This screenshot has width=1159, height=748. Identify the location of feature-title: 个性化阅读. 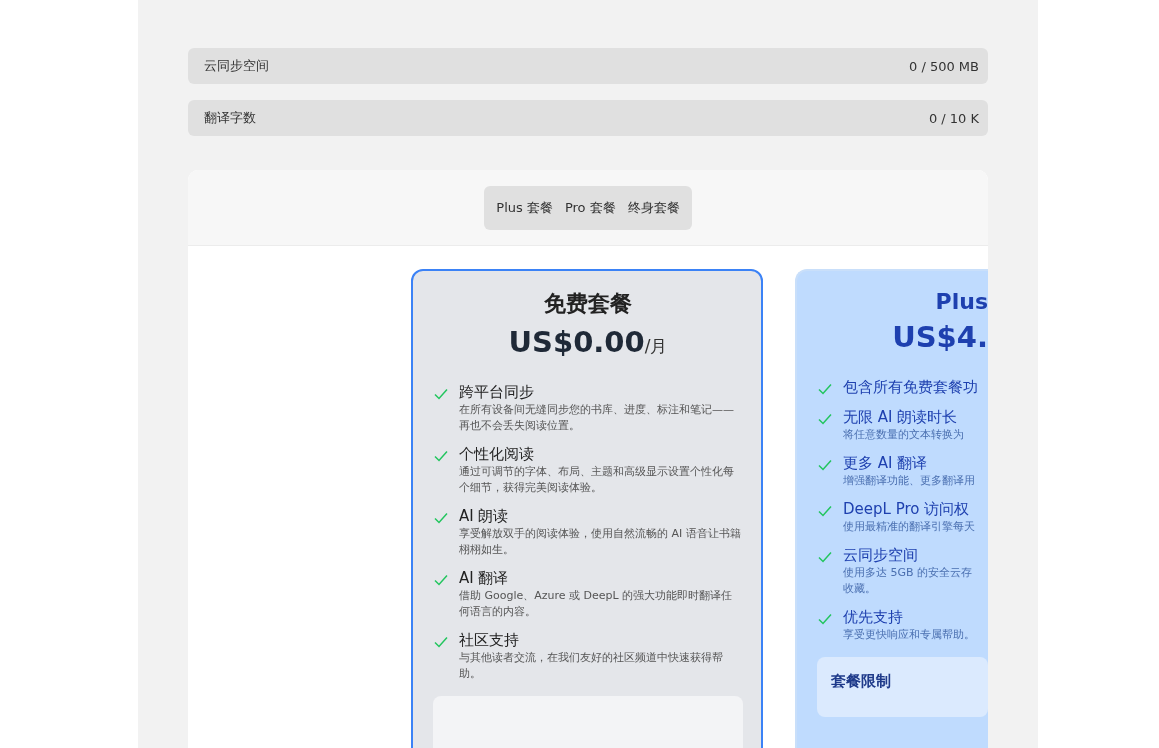
(497, 454).